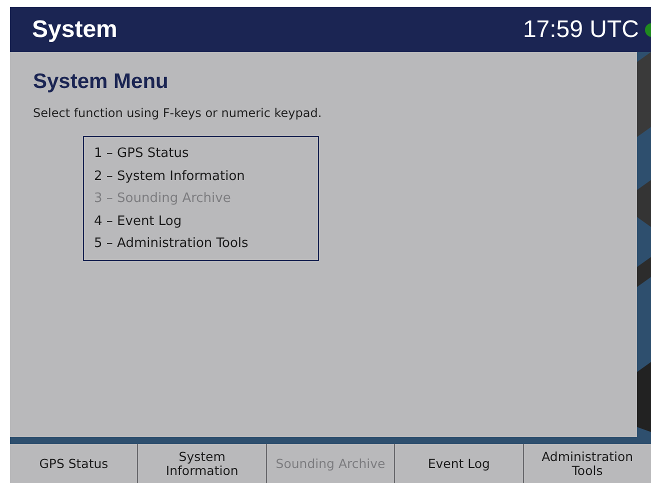 This screenshot has height=483, width=651. What do you see at coordinates (206, 221) in the screenshot?
I see `menu-item: 4 – Event Log` at bounding box center [206, 221].